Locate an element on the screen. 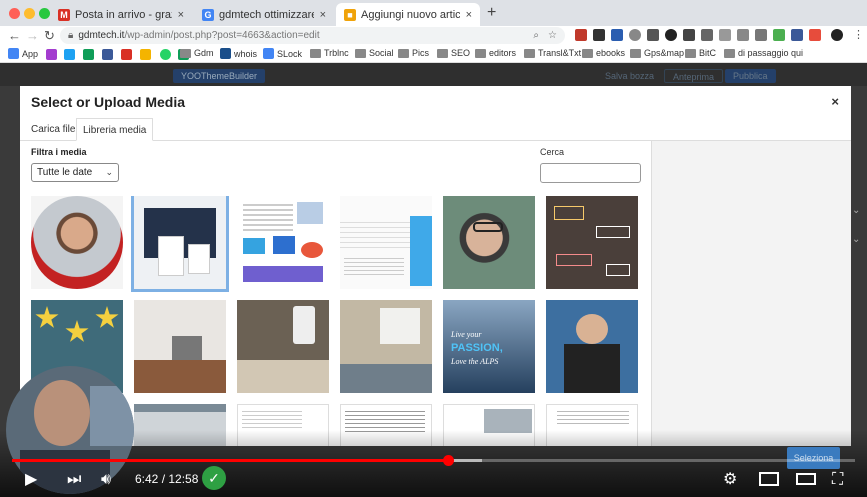 This screenshot has height=497, width=867. menu-icon: ⋮ is located at coordinates (858, 35).